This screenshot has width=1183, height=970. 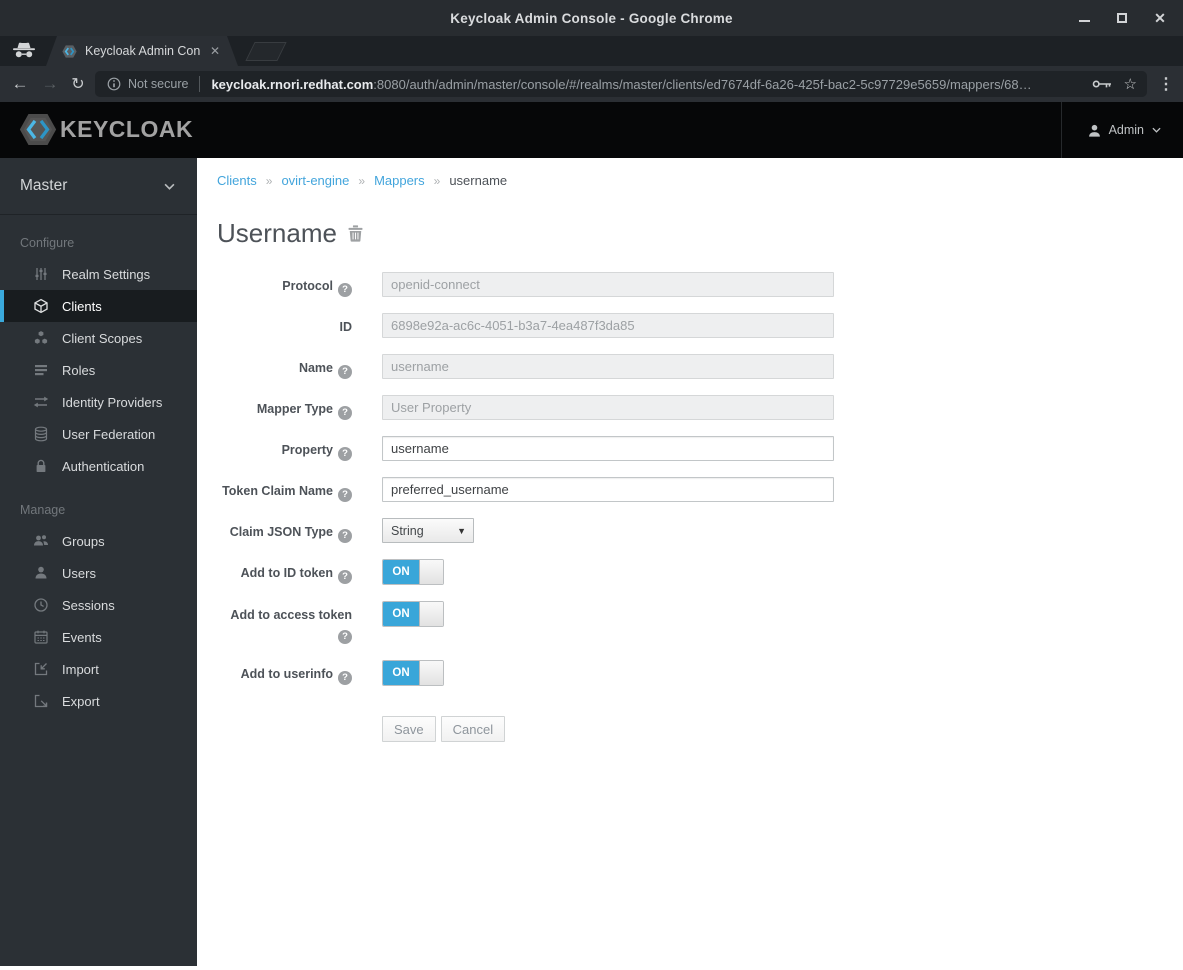 What do you see at coordinates (782, 729) in the screenshot?
I see `form-actions: Save Cancel` at bounding box center [782, 729].